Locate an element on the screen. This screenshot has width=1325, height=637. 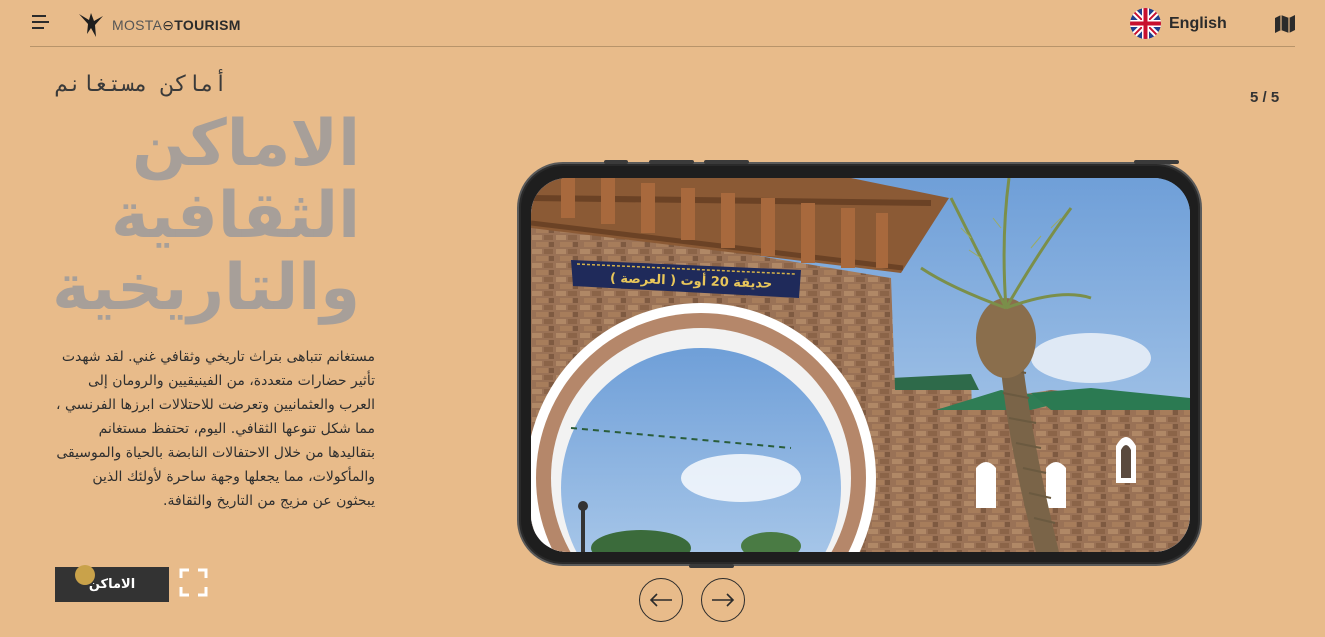
language-label: English is located at coordinates (1198, 23).